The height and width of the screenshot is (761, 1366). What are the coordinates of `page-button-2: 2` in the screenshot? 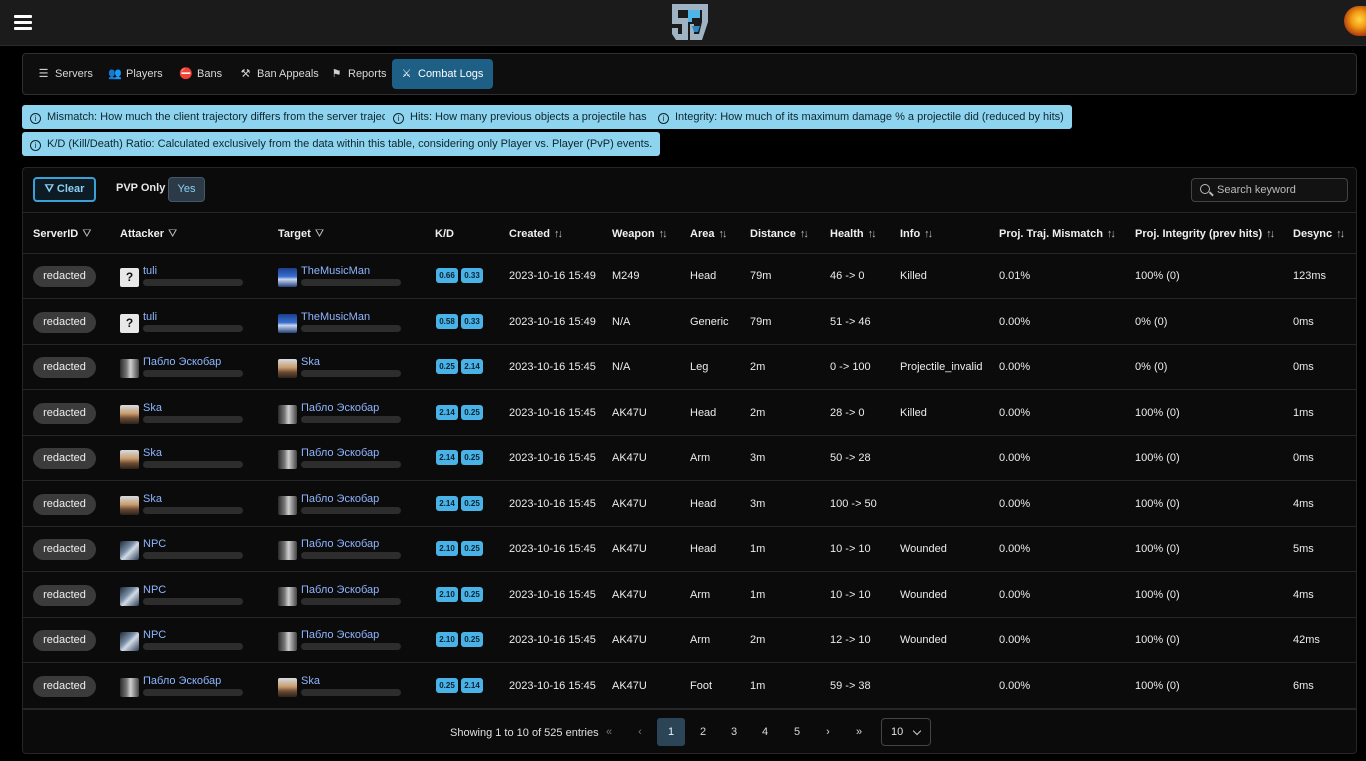 It's located at (703, 732).